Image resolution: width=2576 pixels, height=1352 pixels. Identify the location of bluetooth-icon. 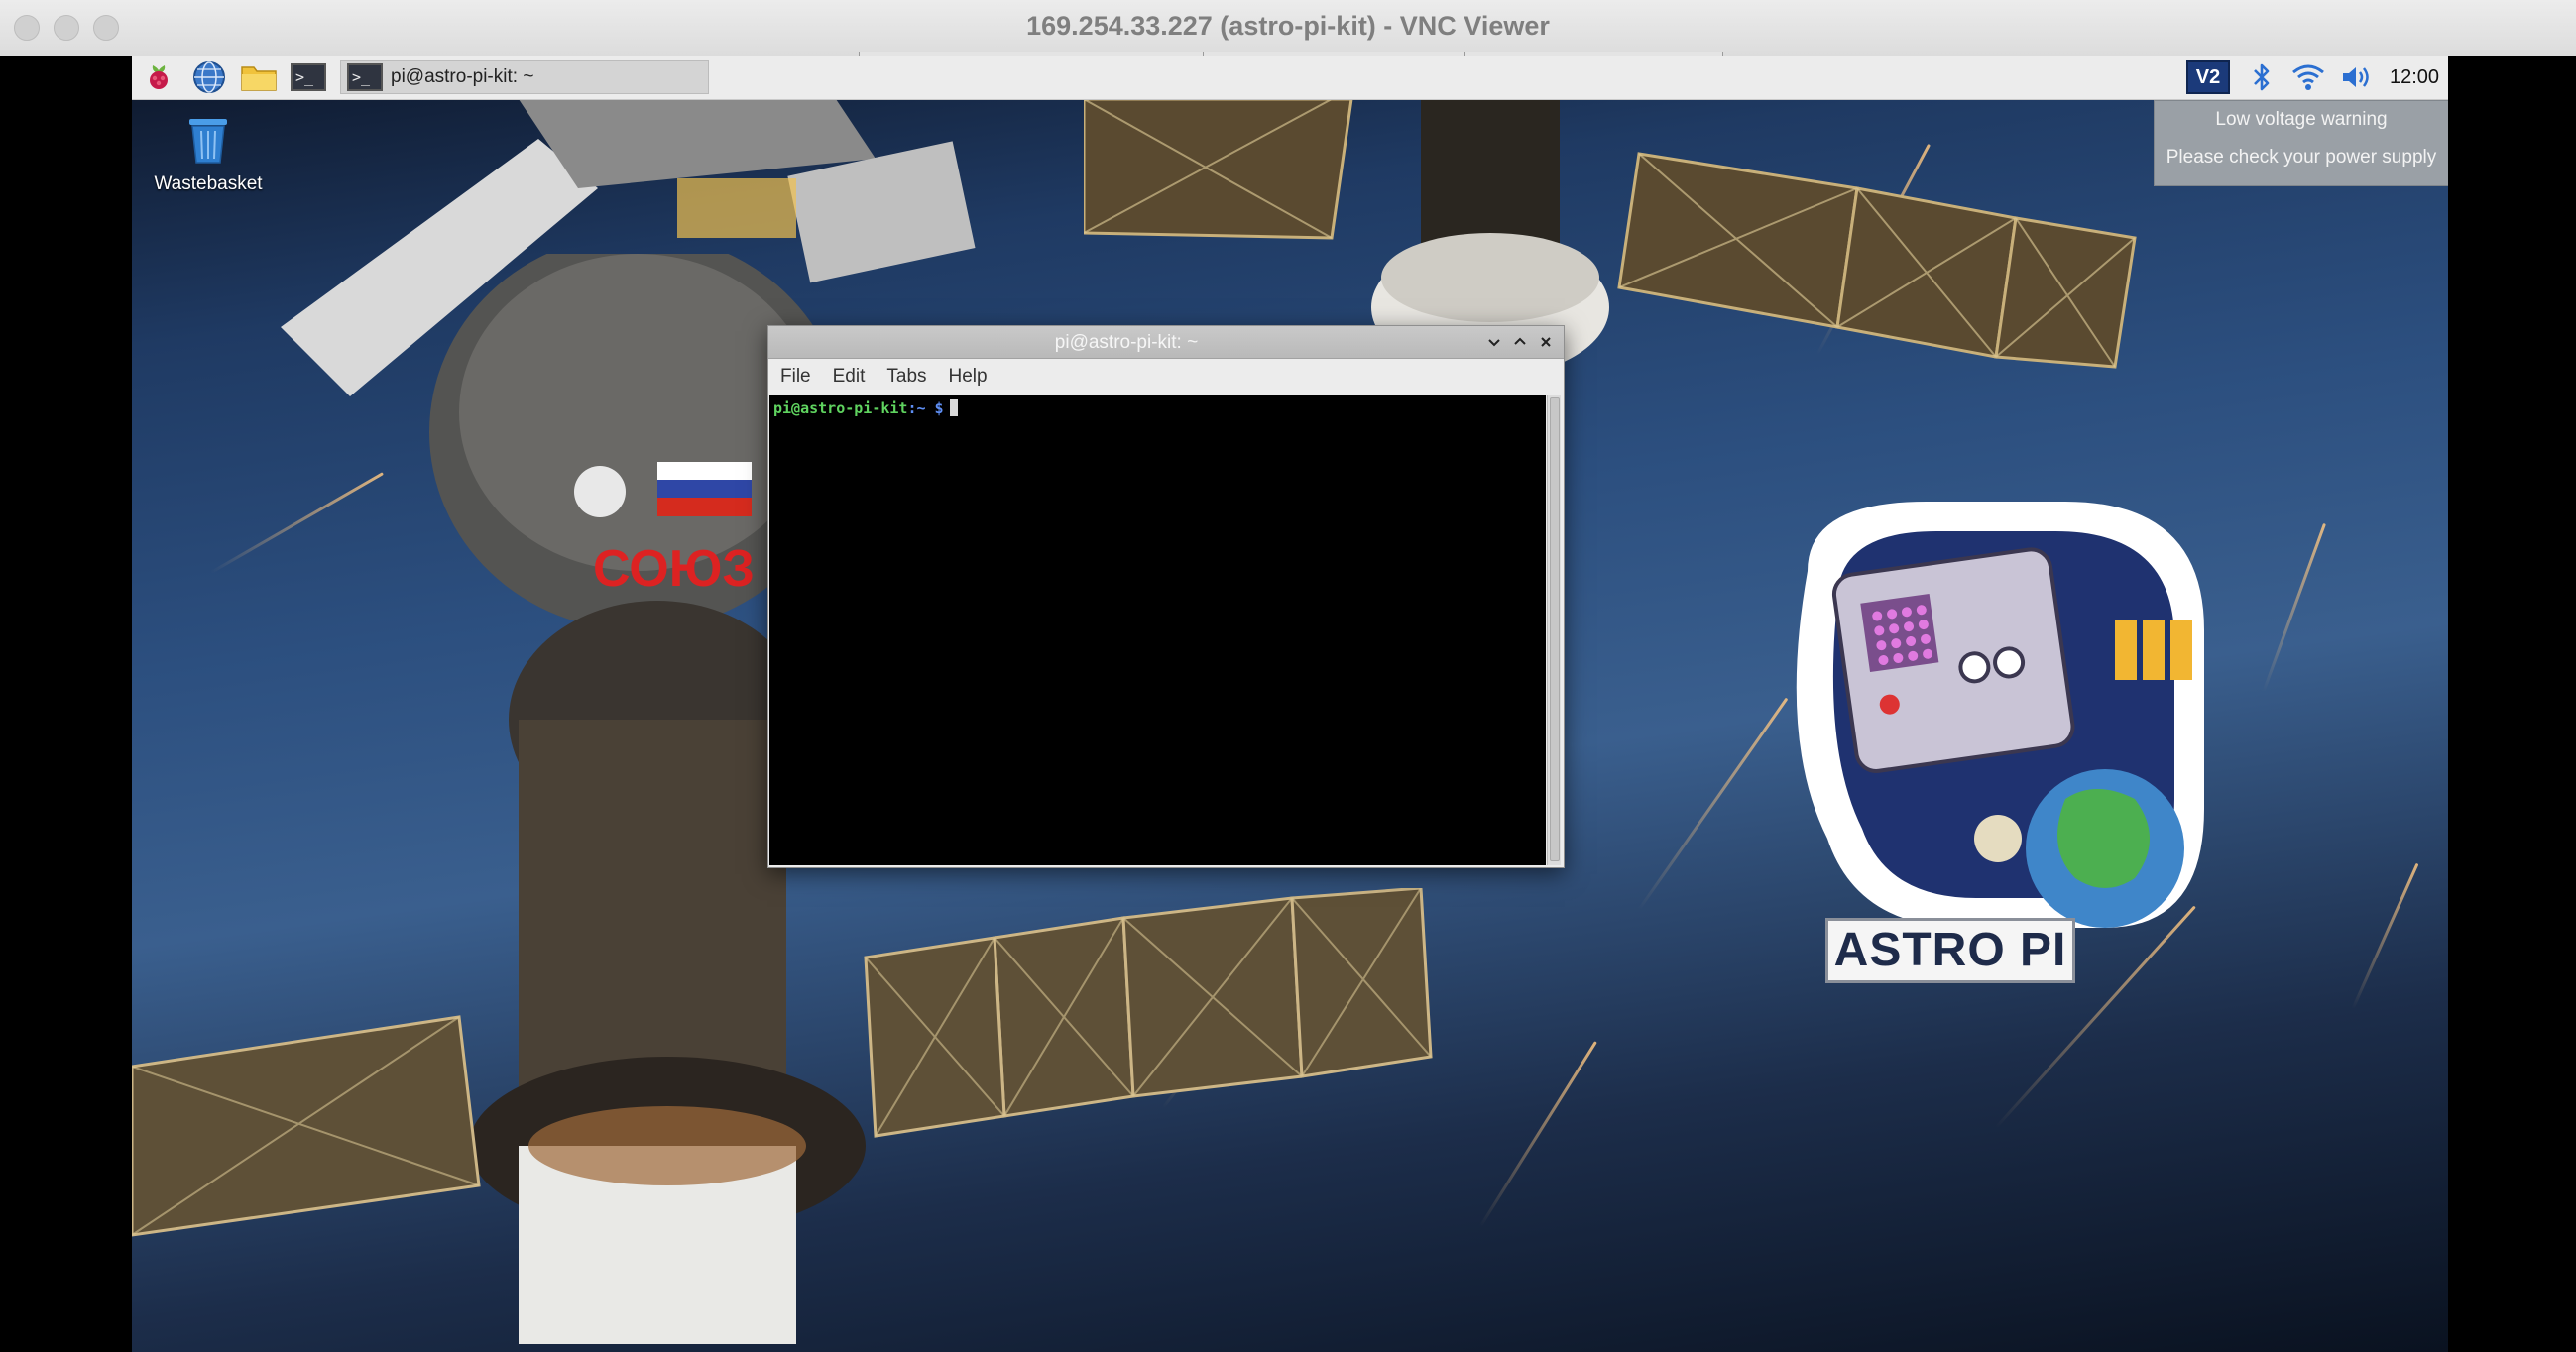
(2262, 77).